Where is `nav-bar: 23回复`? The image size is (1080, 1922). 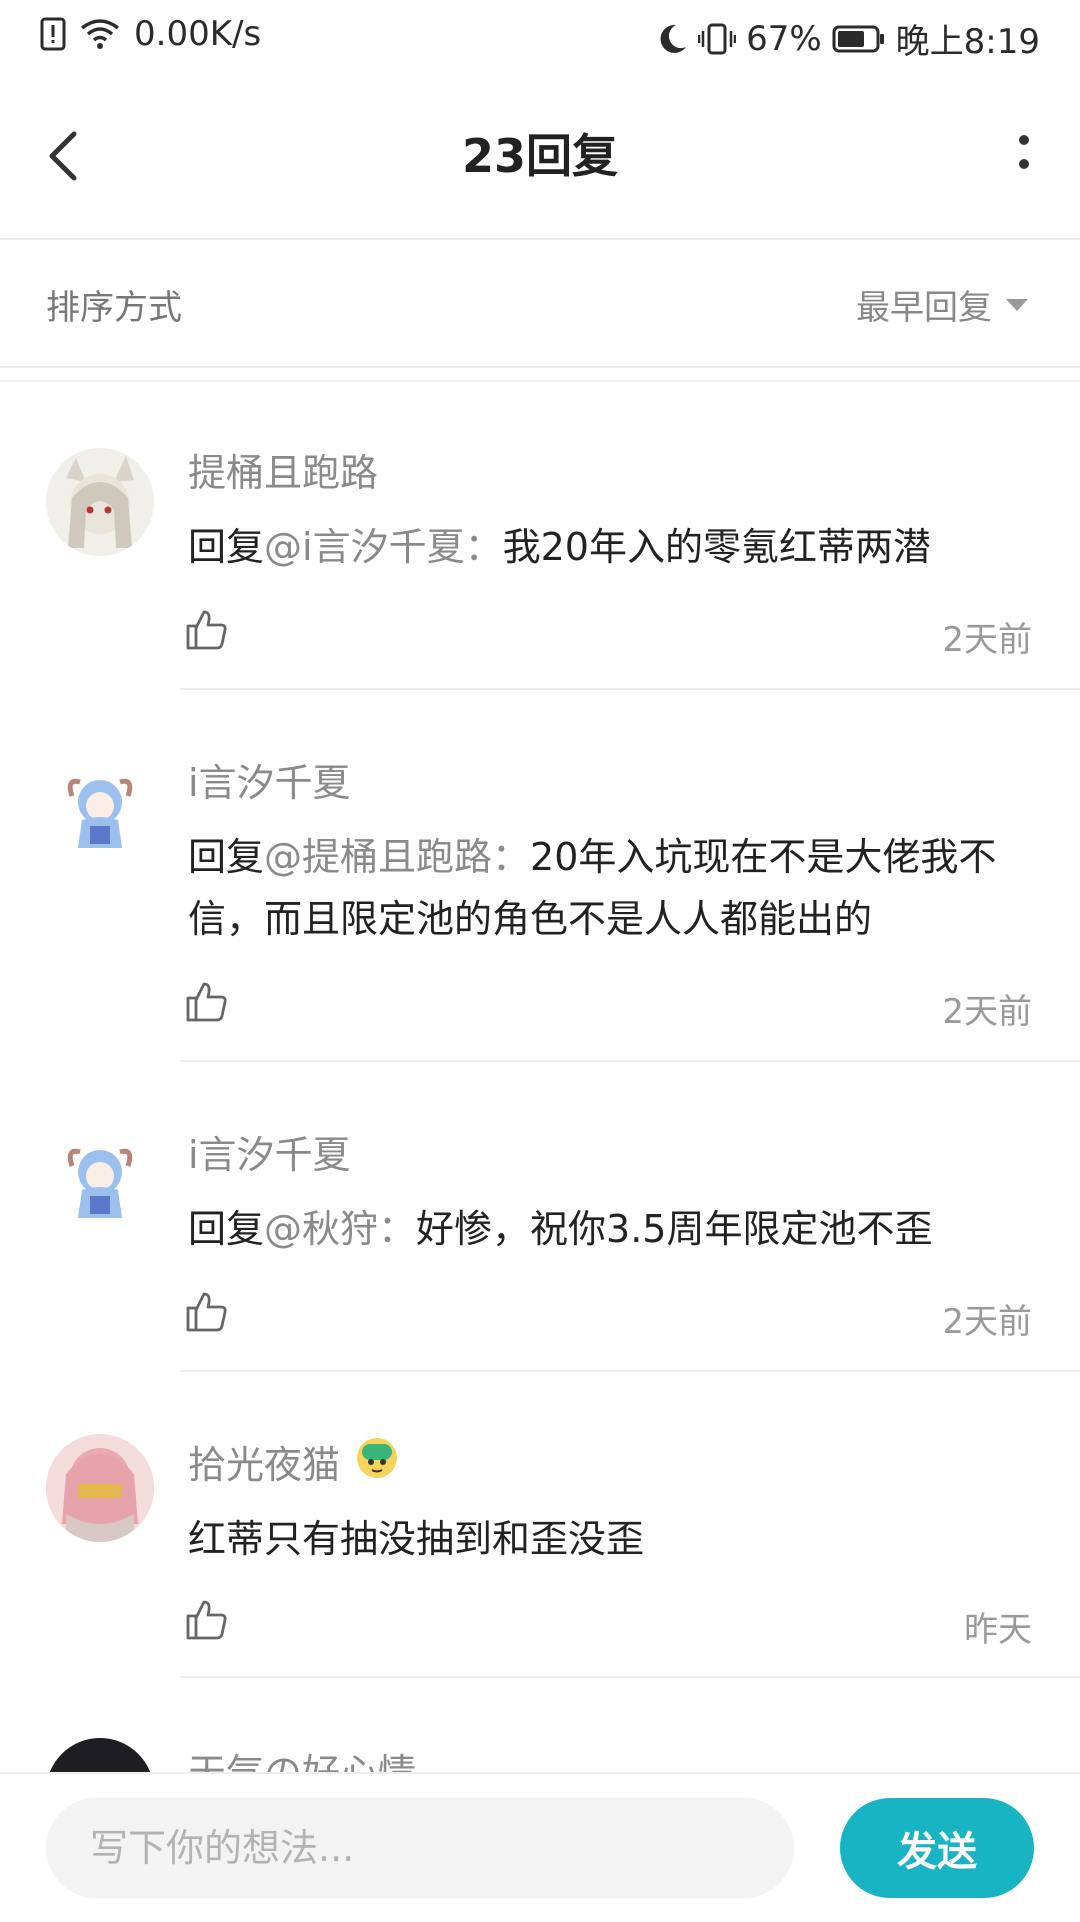 nav-bar: 23回复 is located at coordinates (540, 157).